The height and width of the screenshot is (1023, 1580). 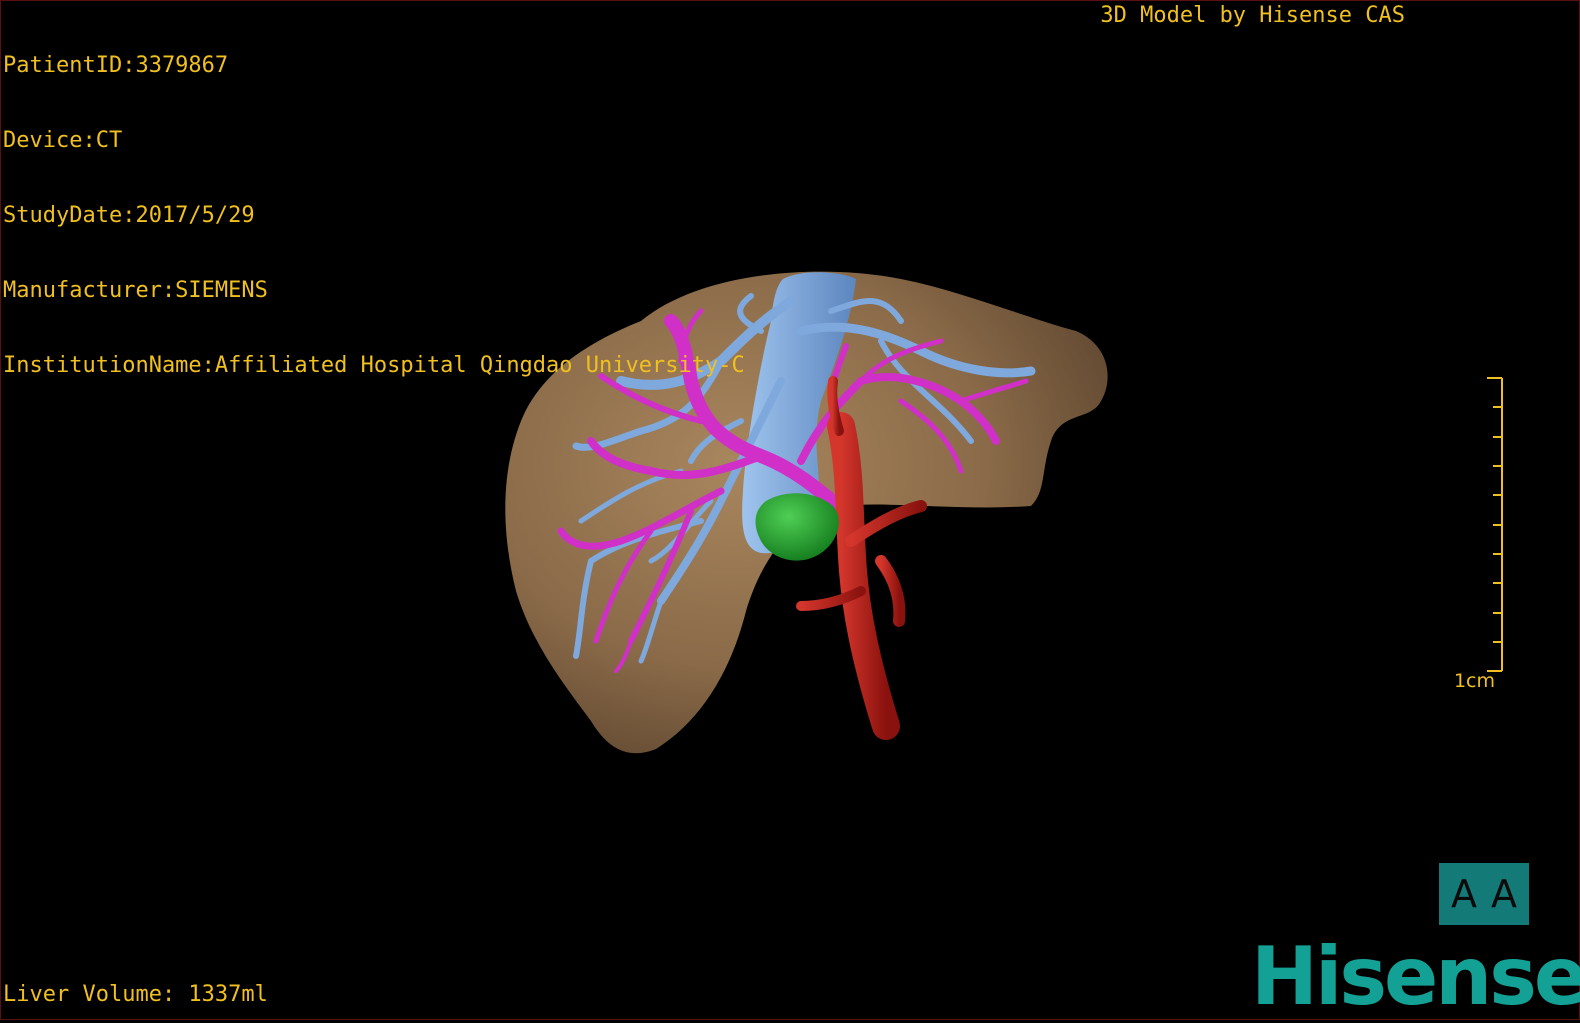 I want to click on scale-bar-label: 1cm, so click(x=1474, y=681).